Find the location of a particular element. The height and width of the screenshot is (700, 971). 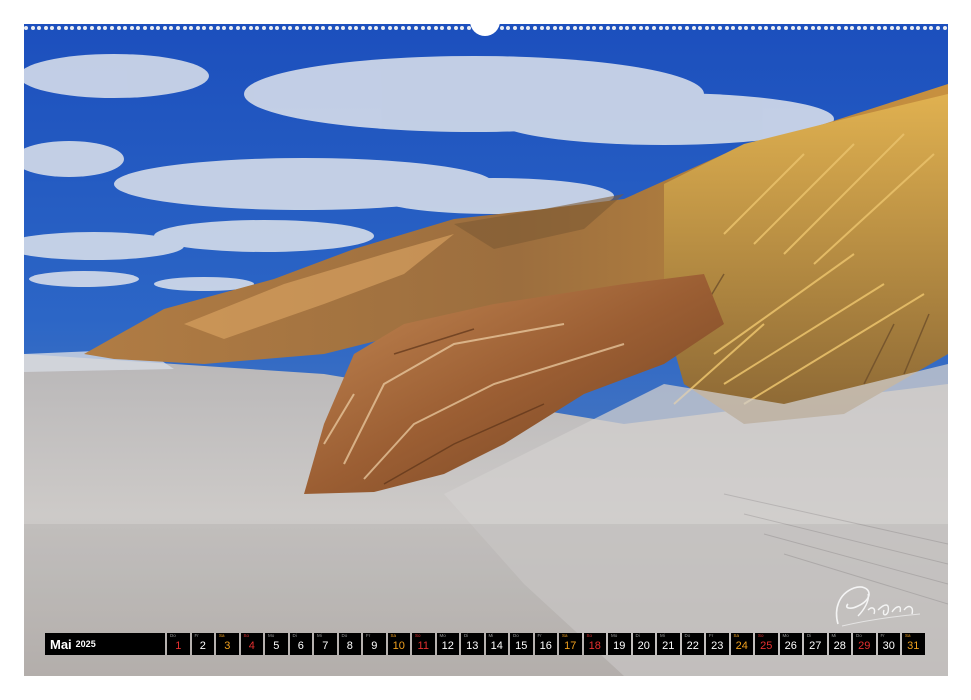

day-number: 25 is located at coordinates (766, 646).